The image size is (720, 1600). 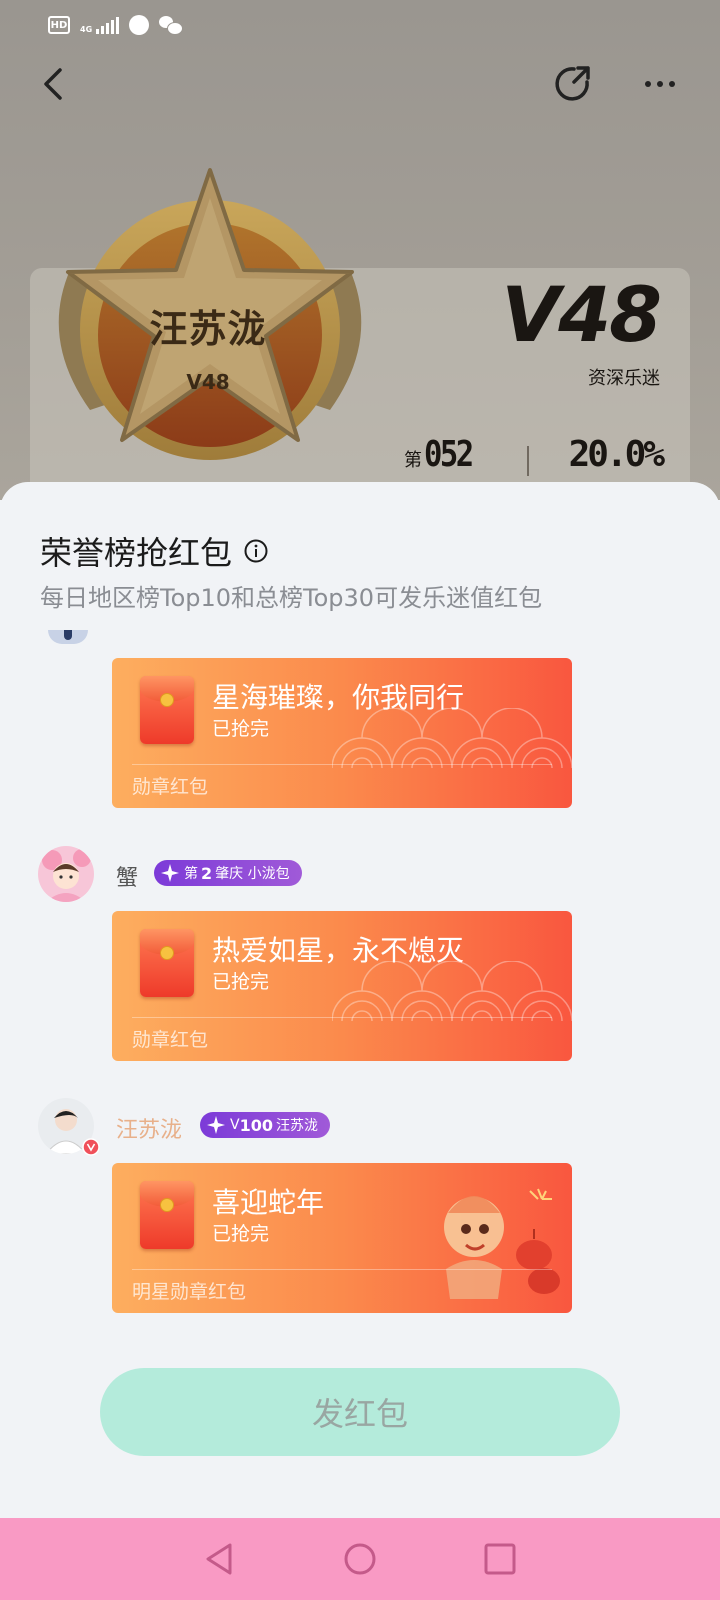 I want to click on sheet-title-text: 荣誉榜抢红包, so click(x=136, y=553).